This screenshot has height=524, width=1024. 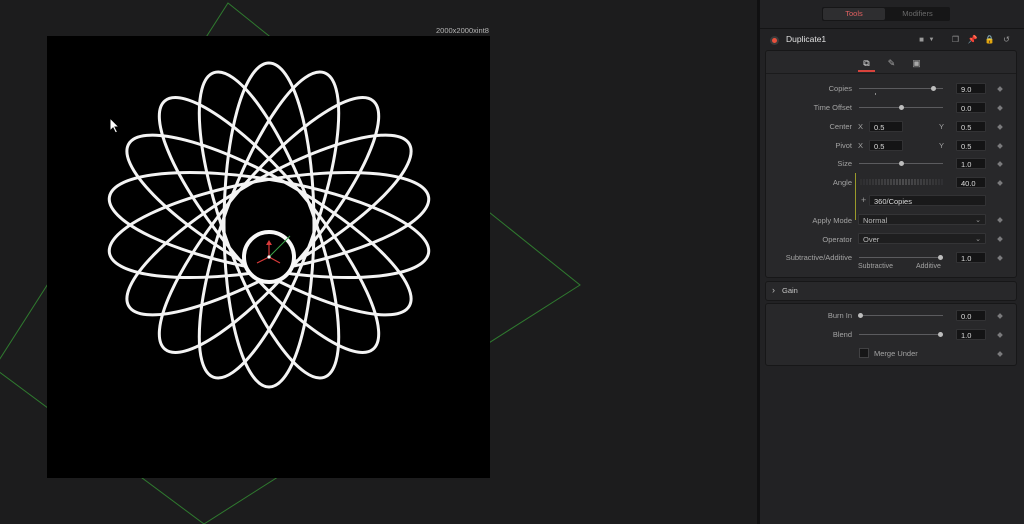 What do you see at coordinates (989, 40) in the screenshot?
I see `lock-icon: 🔒` at bounding box center [989, 40].